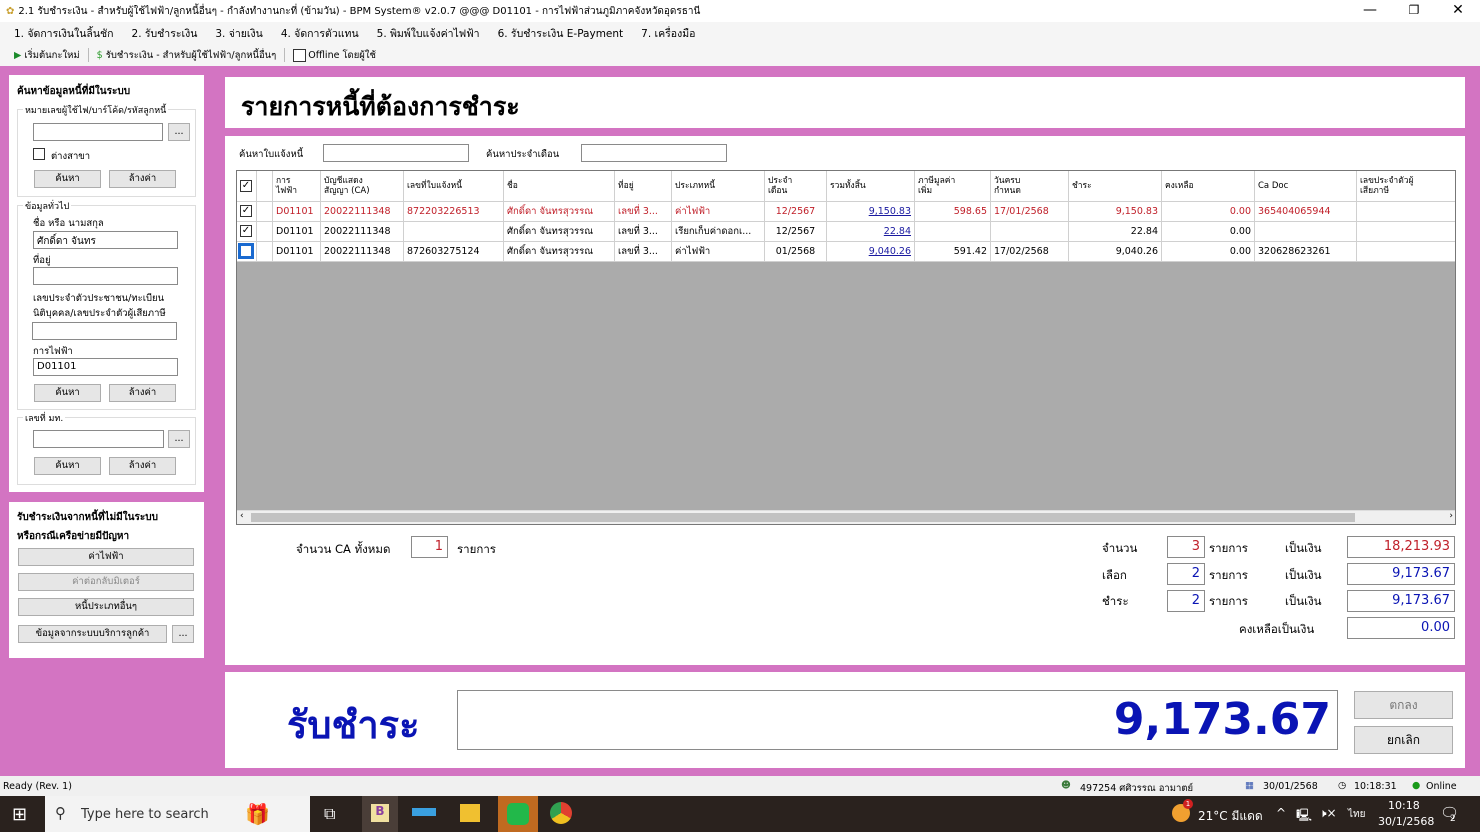 The image size is (1480, 832). What do you see at coordinates (380, 814) in the screenshot?
I see `bpm-app-icon: B` at bounding box center [380, 814].